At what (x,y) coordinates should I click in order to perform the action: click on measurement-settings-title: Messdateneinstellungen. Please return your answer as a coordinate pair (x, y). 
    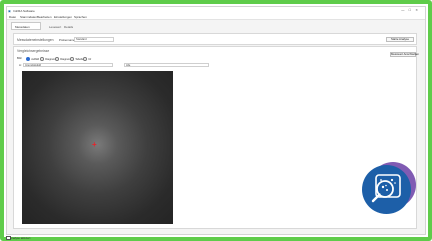
    Looking at the image, I should click on (35, 39).